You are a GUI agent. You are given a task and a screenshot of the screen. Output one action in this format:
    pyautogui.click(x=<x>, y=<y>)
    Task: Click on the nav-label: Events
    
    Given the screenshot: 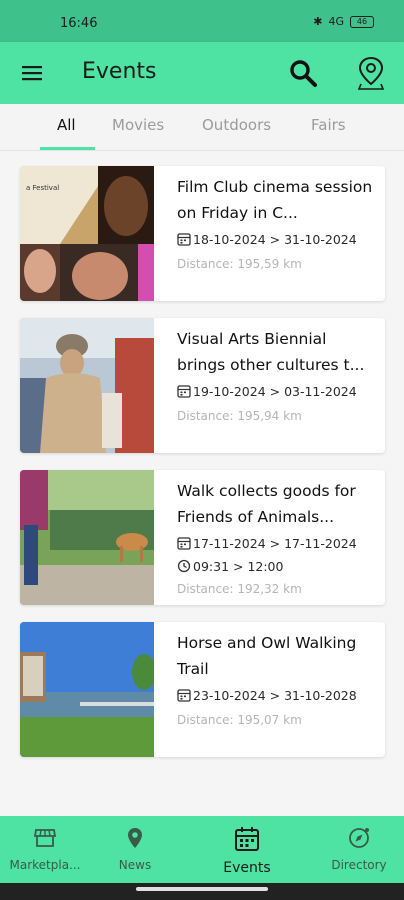 What is the action you would take?
    pyautogui.click(x=247, y=868)
    